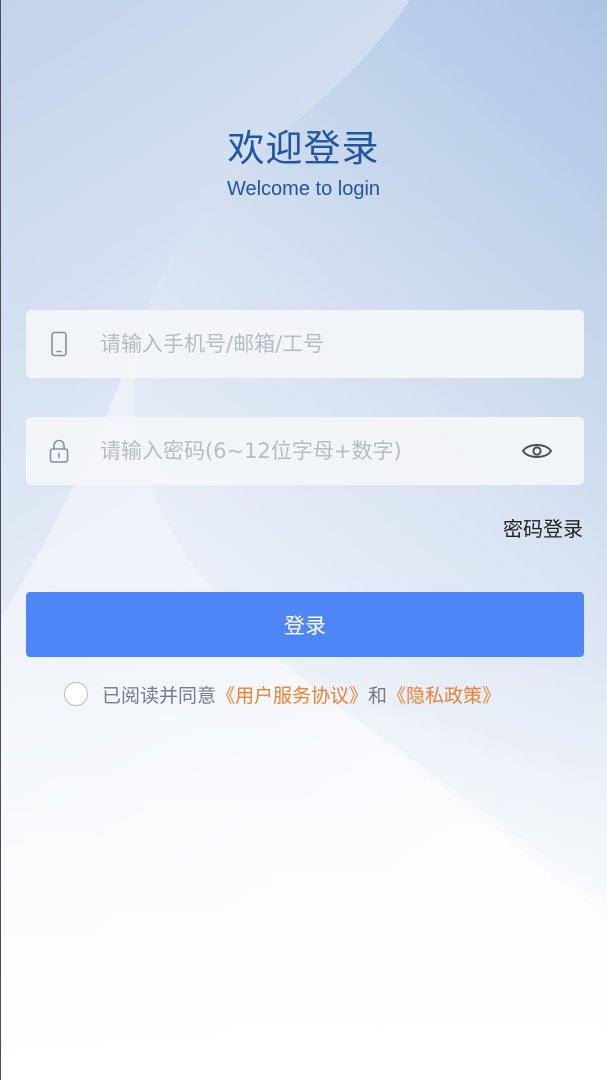 Image resolution: width=607 pixels, height=1080 pixels. What do you see at coordinates (378, 695) in the screenshot?
I see `agreement-conjunction: 和` at bounding box center [378, 695].